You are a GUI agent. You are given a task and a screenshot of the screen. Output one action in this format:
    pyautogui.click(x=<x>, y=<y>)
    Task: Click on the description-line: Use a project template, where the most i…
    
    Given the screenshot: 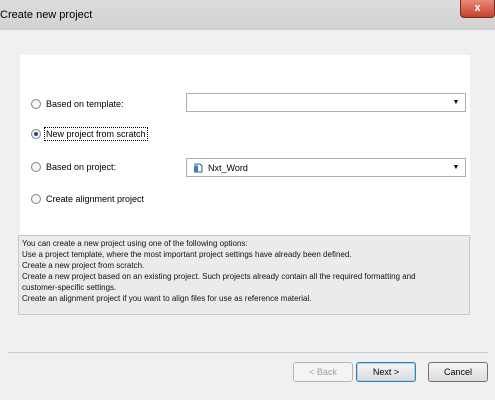 What is the action you would take?
    pyautogui.click(x=187, y=254)
    